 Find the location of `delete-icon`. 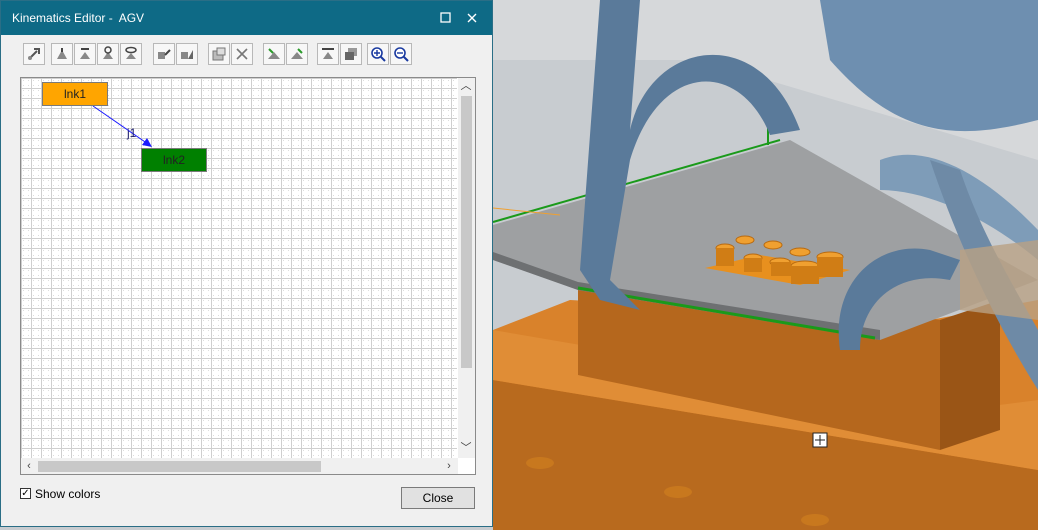

delete-icon is located at coordinates (242, 54).